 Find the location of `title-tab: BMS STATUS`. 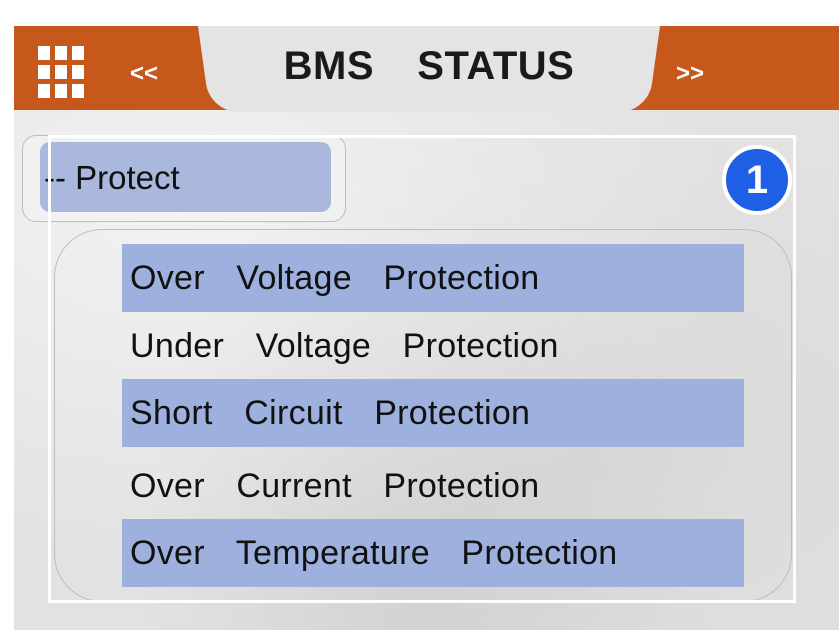

title-tab: BMS STATUS is located at coordinates (429, 69).